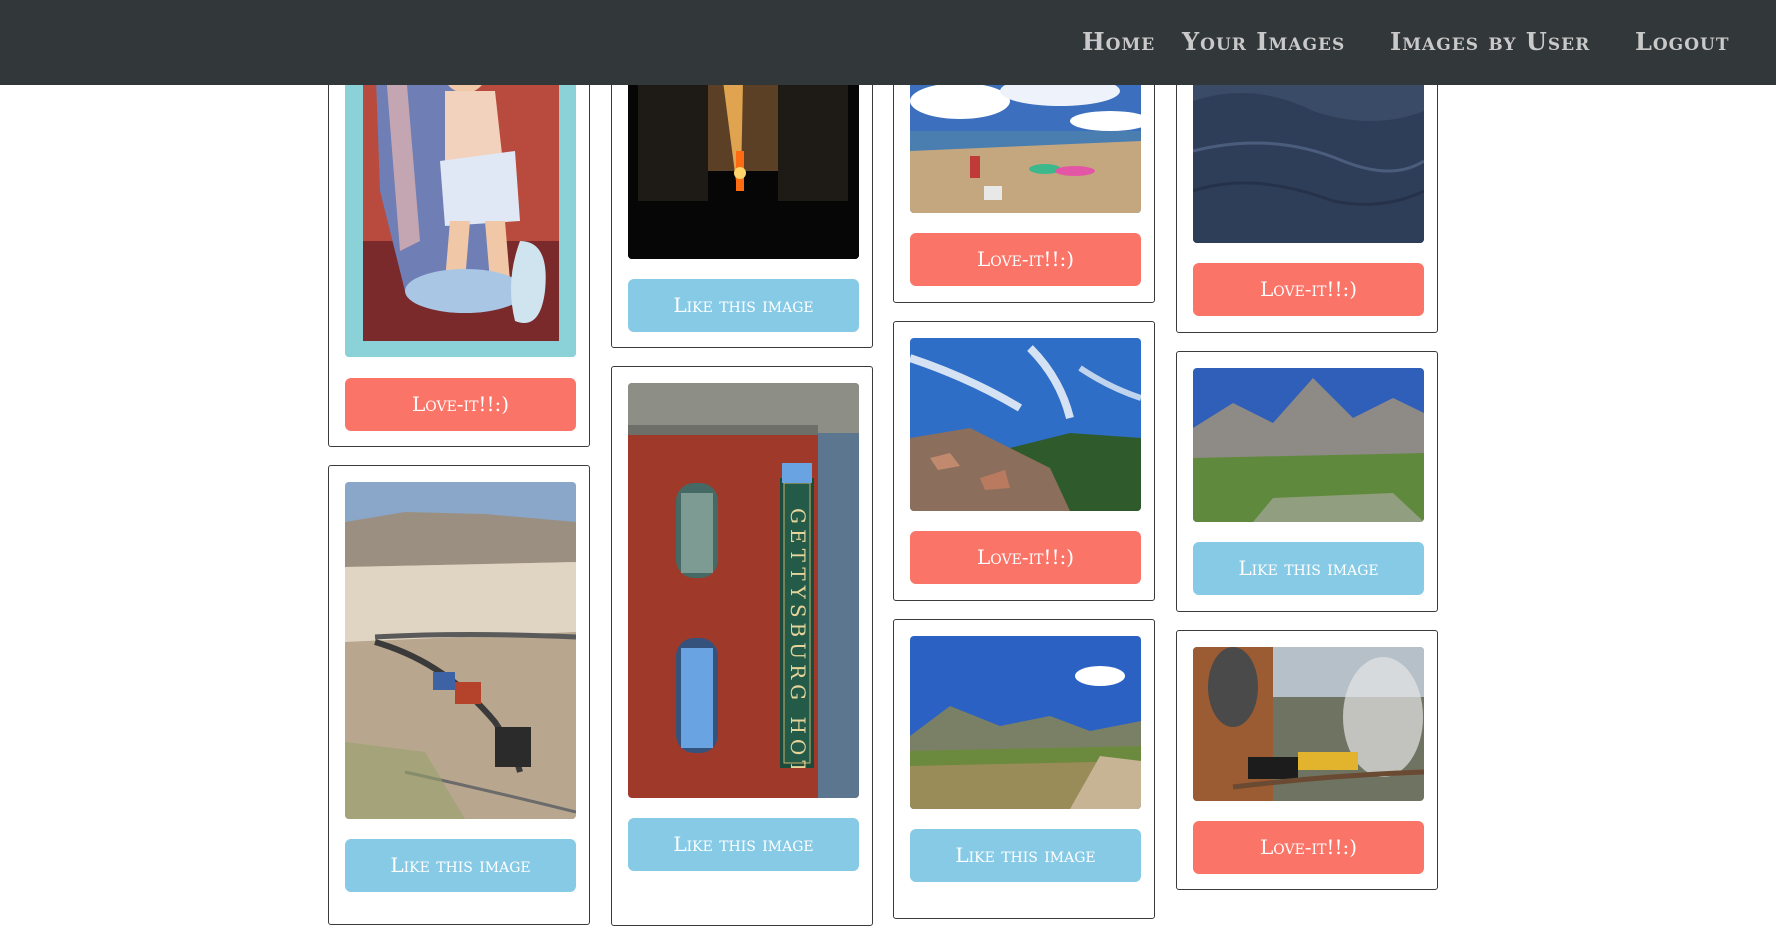 This screenshot has width=1776, height=926. Describe the element at coordinates (798, 638) in the screenshot. I see `hotel-sign-text: GETTYSBURG HOTEL` at that location.